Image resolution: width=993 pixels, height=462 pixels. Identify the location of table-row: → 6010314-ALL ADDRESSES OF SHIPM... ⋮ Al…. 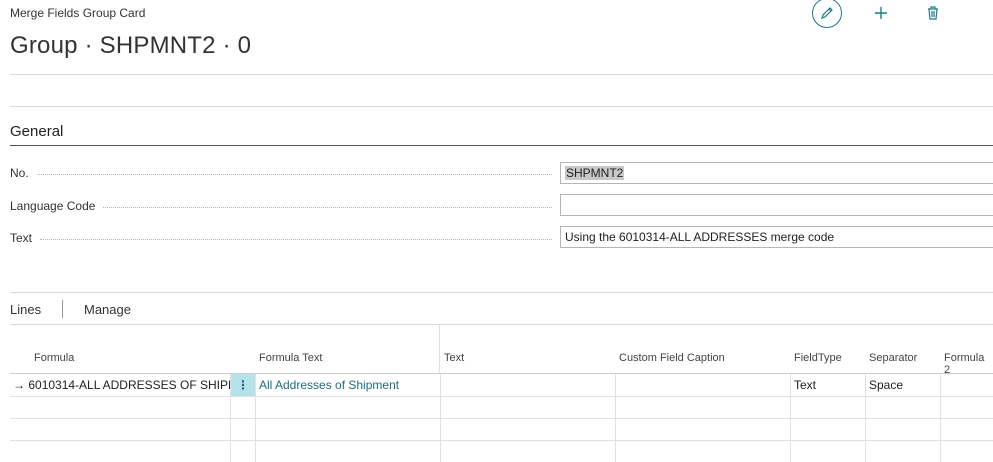
(501, 385).